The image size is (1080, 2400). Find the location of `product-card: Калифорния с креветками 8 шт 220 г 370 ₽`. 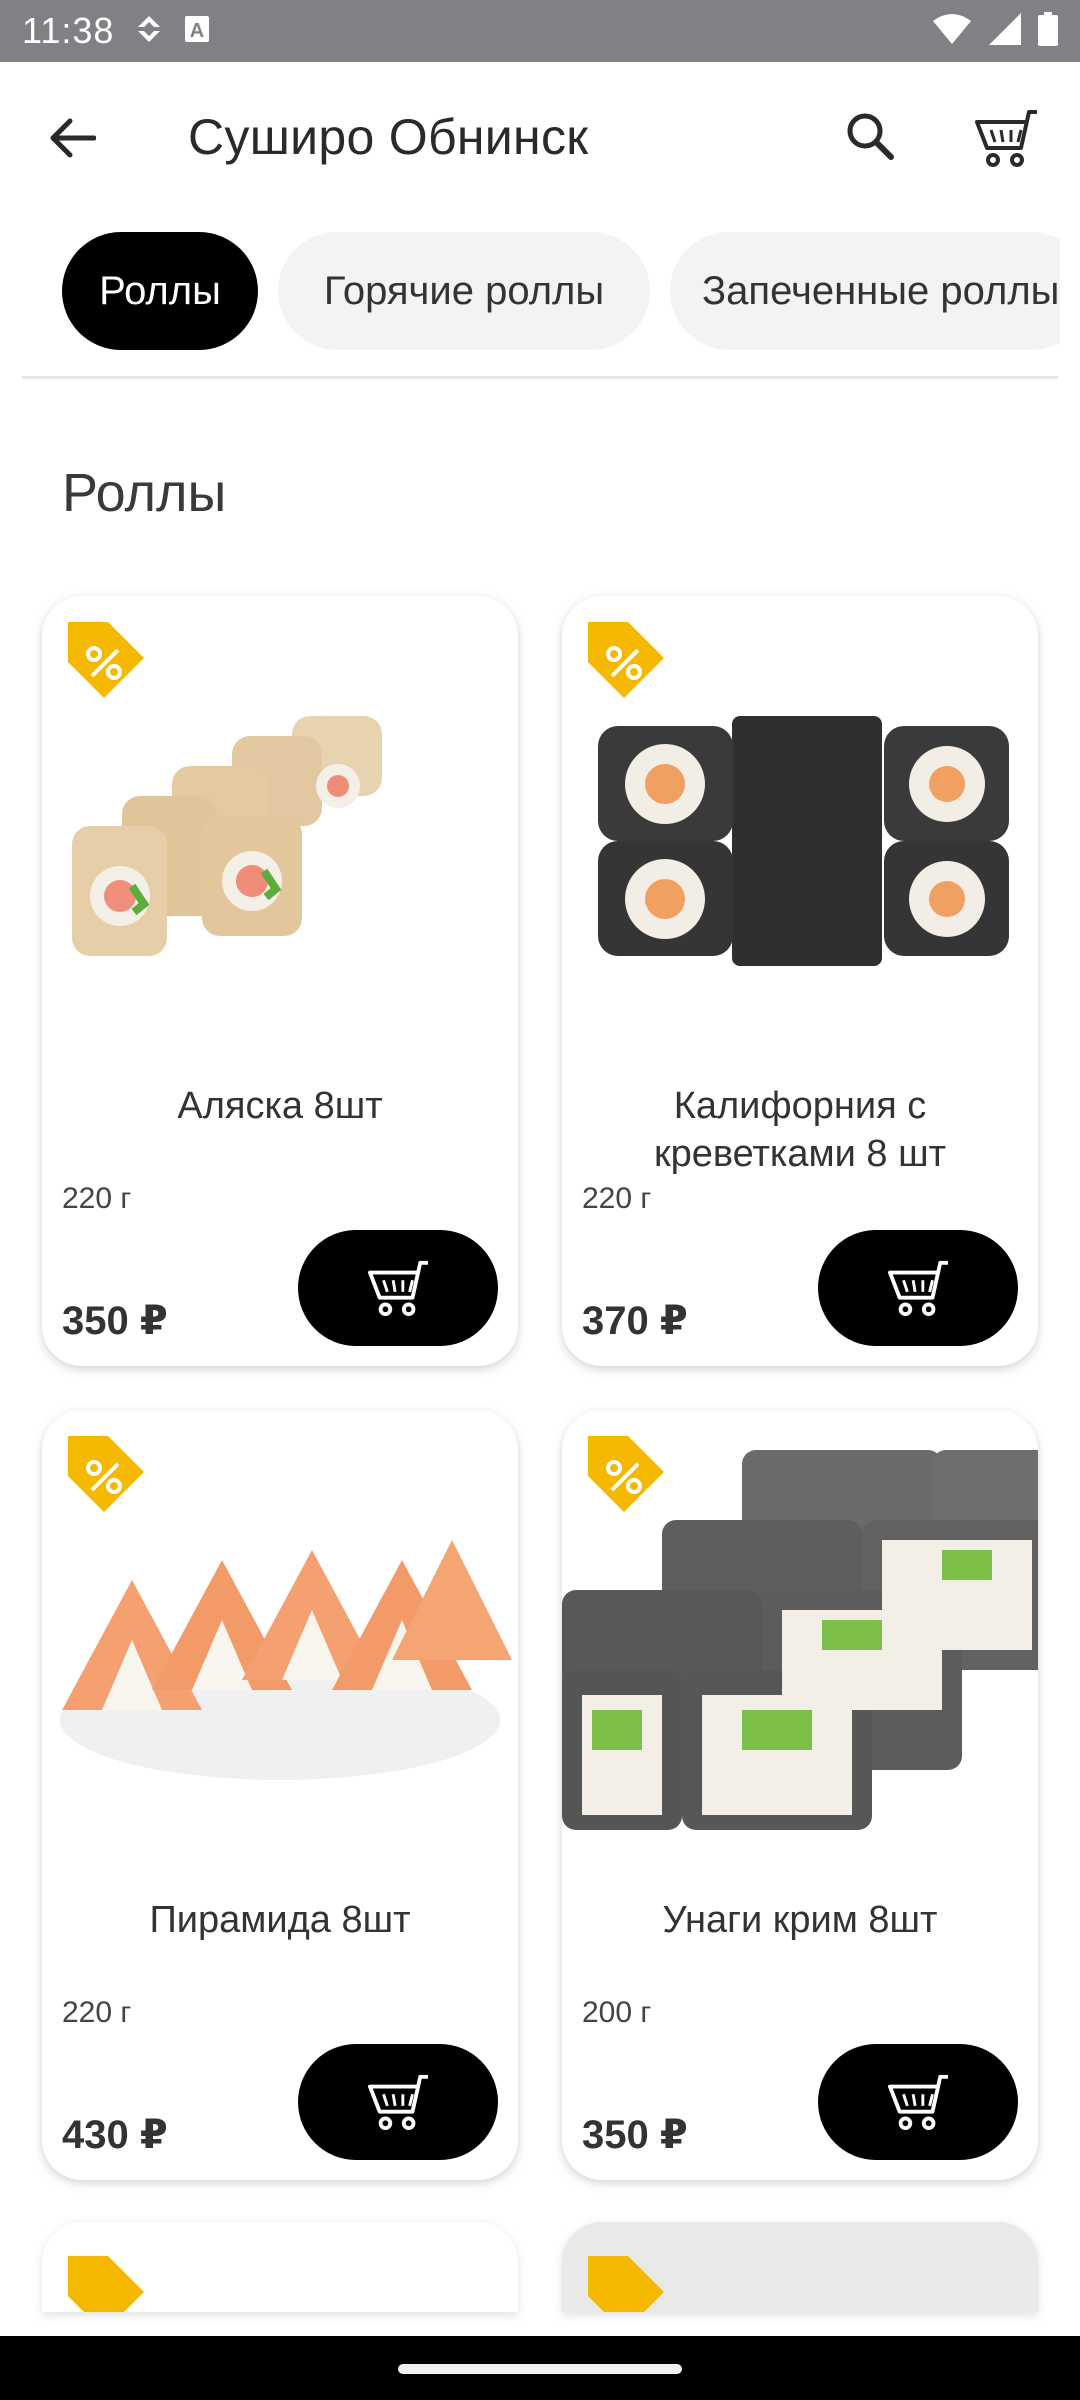

product-card: Калифорния с креветками 8 шт 220 г 370 ₽ is located at coordinates (800, 981).